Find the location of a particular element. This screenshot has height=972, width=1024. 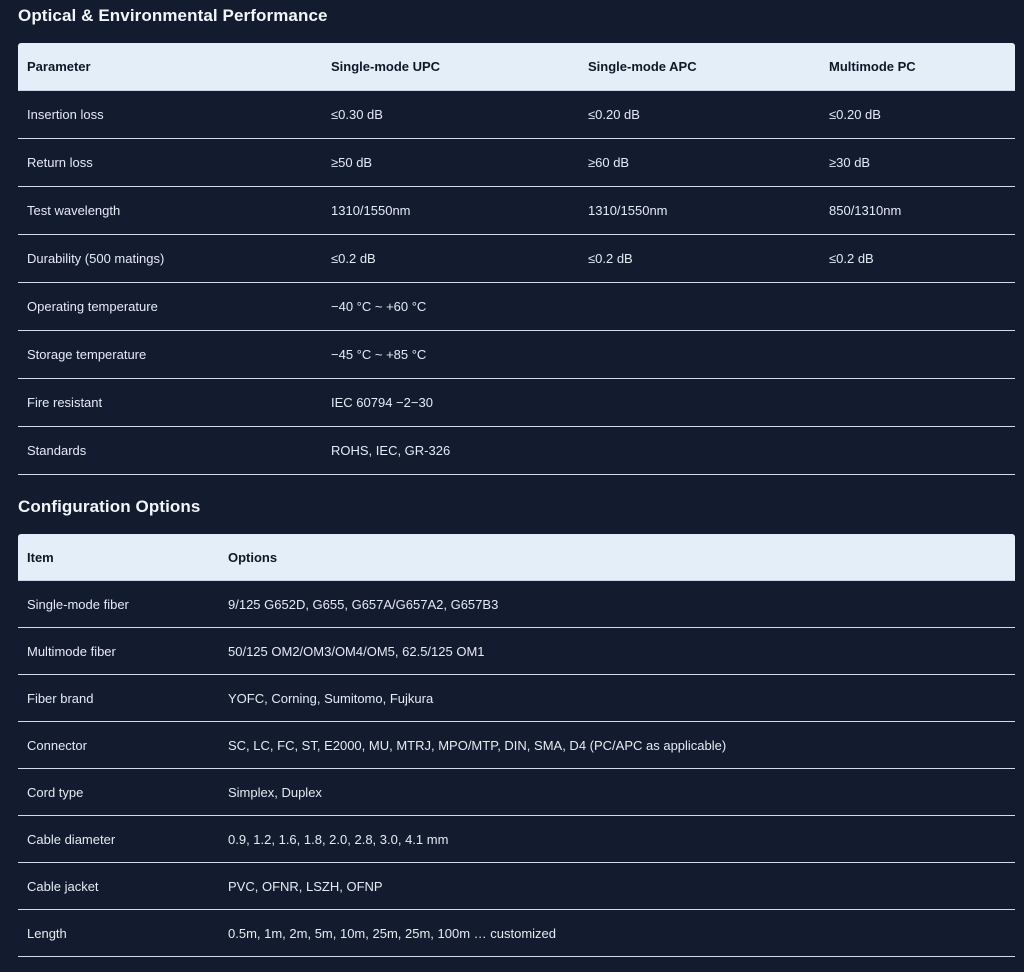

multimode-pc-cell: ≤0.2 dB is located at coordinates (917, 258).